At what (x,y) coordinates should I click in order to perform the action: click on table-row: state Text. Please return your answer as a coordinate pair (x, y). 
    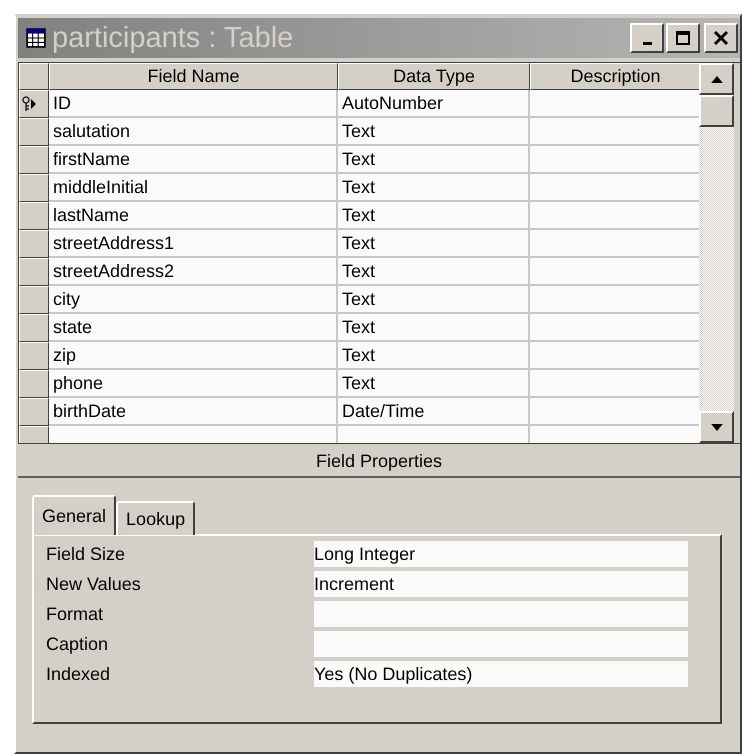
    Looking at the image, I should click on (359, 328).